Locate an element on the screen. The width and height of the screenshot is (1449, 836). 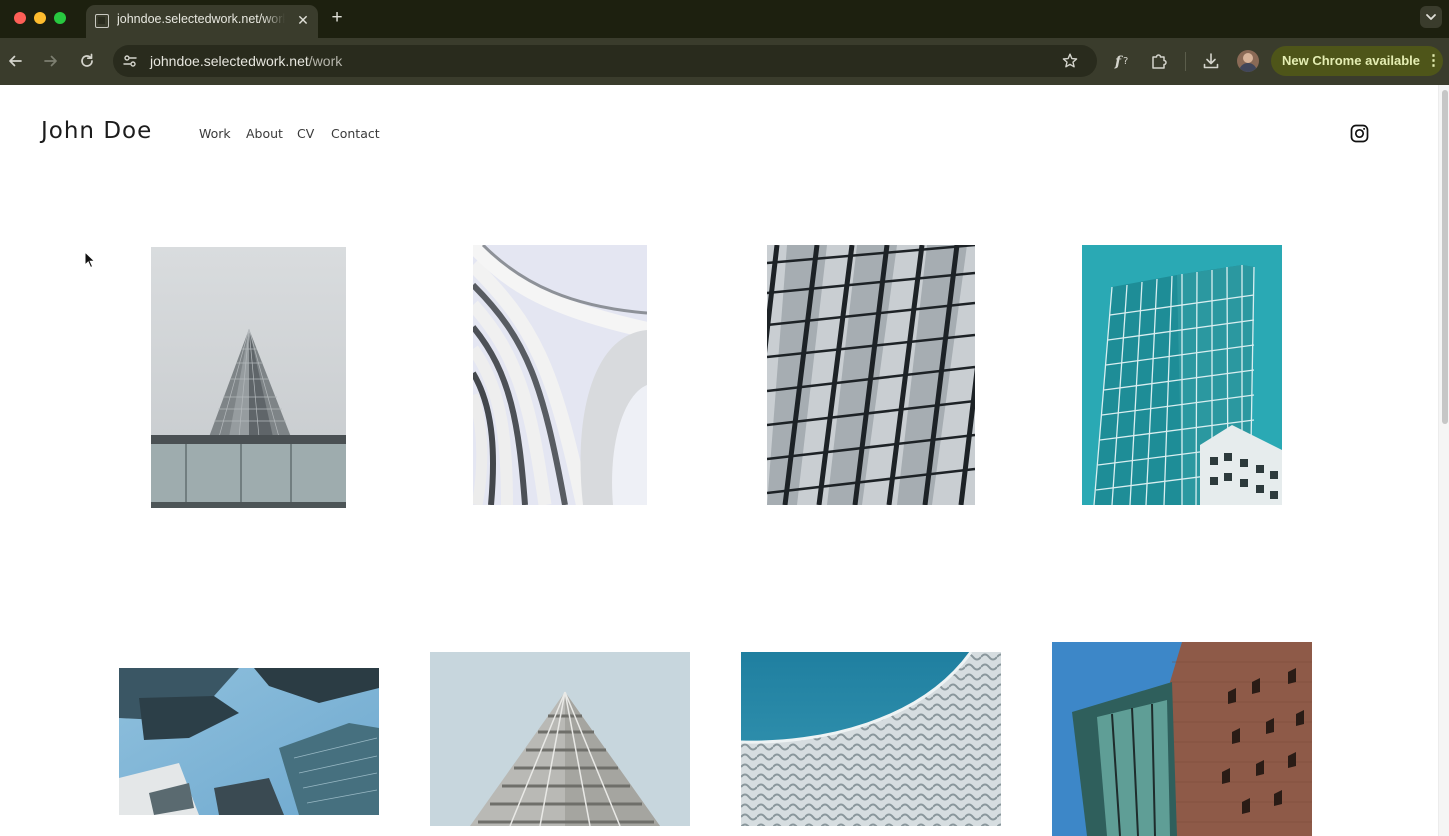
tab-close-icon: ✕ is located at coordinates (303, 20).